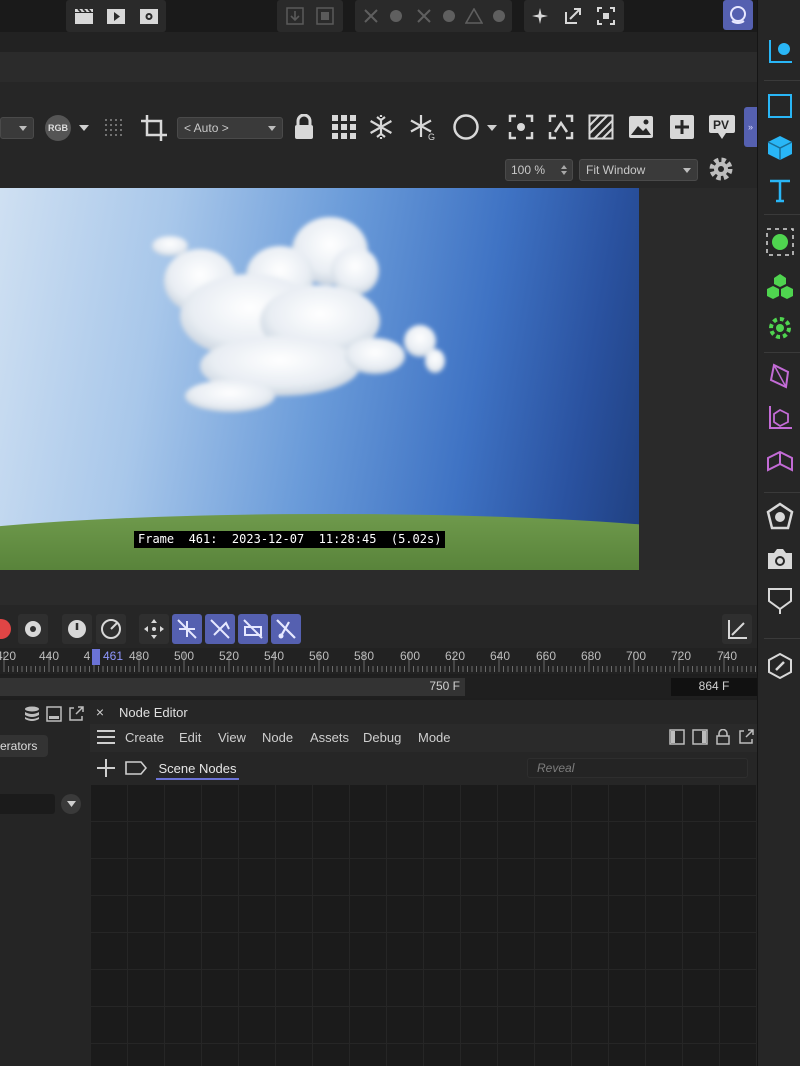 Image resolution: width=800 pixels, height=1066 pixels. What do you see at coordinates (780, 190) in the screenshot?
I see `text-icon` at bounding box center [780, 190].